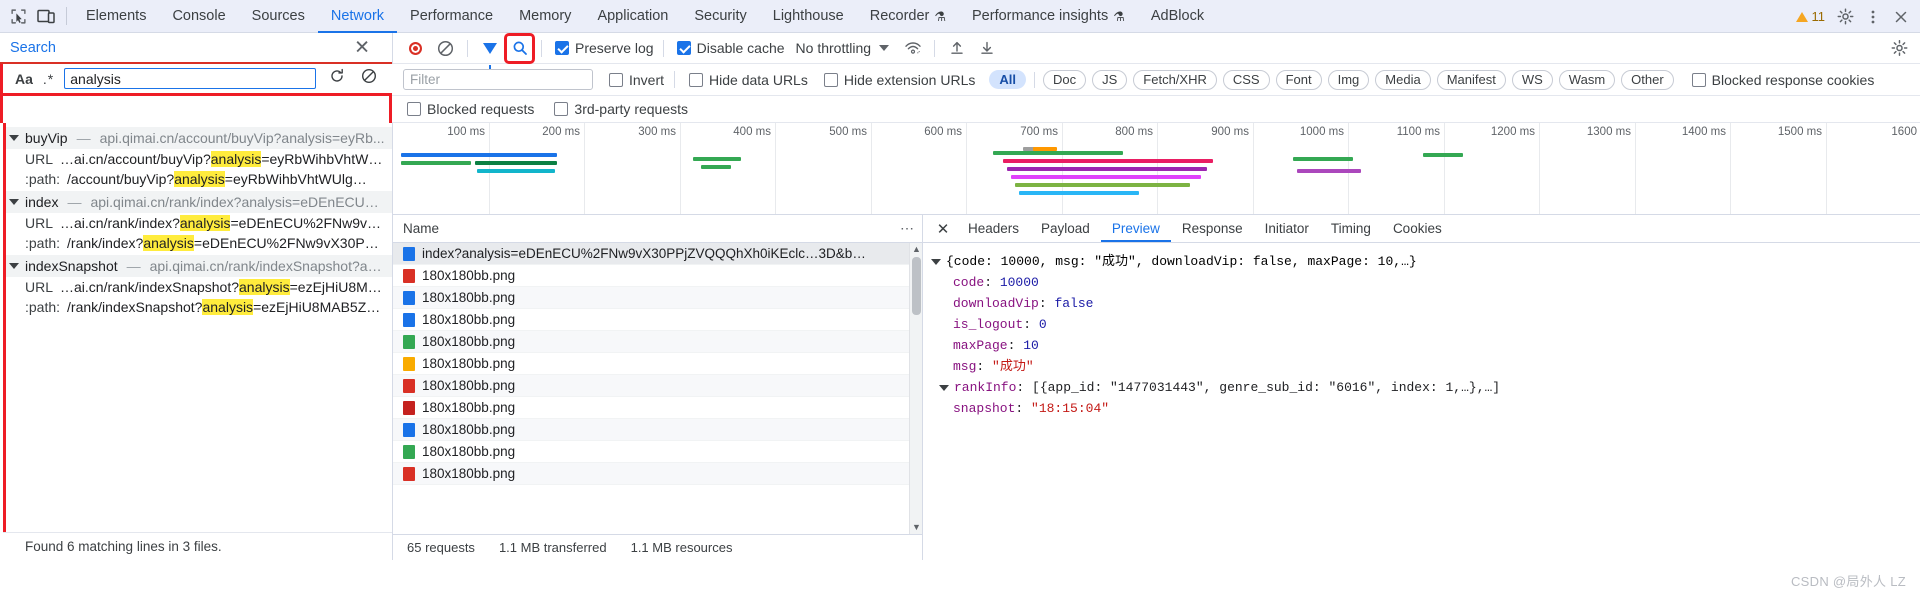 This screenshot has height=596, width=1920. I want to click on type-chip-doc: Doc, so click(1064, 79).